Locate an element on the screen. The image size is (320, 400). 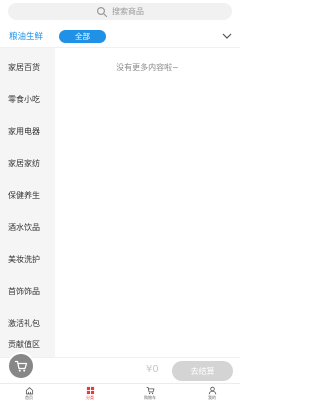
sidebar-item: 贡献值区 is located at coordinates (27, 344).